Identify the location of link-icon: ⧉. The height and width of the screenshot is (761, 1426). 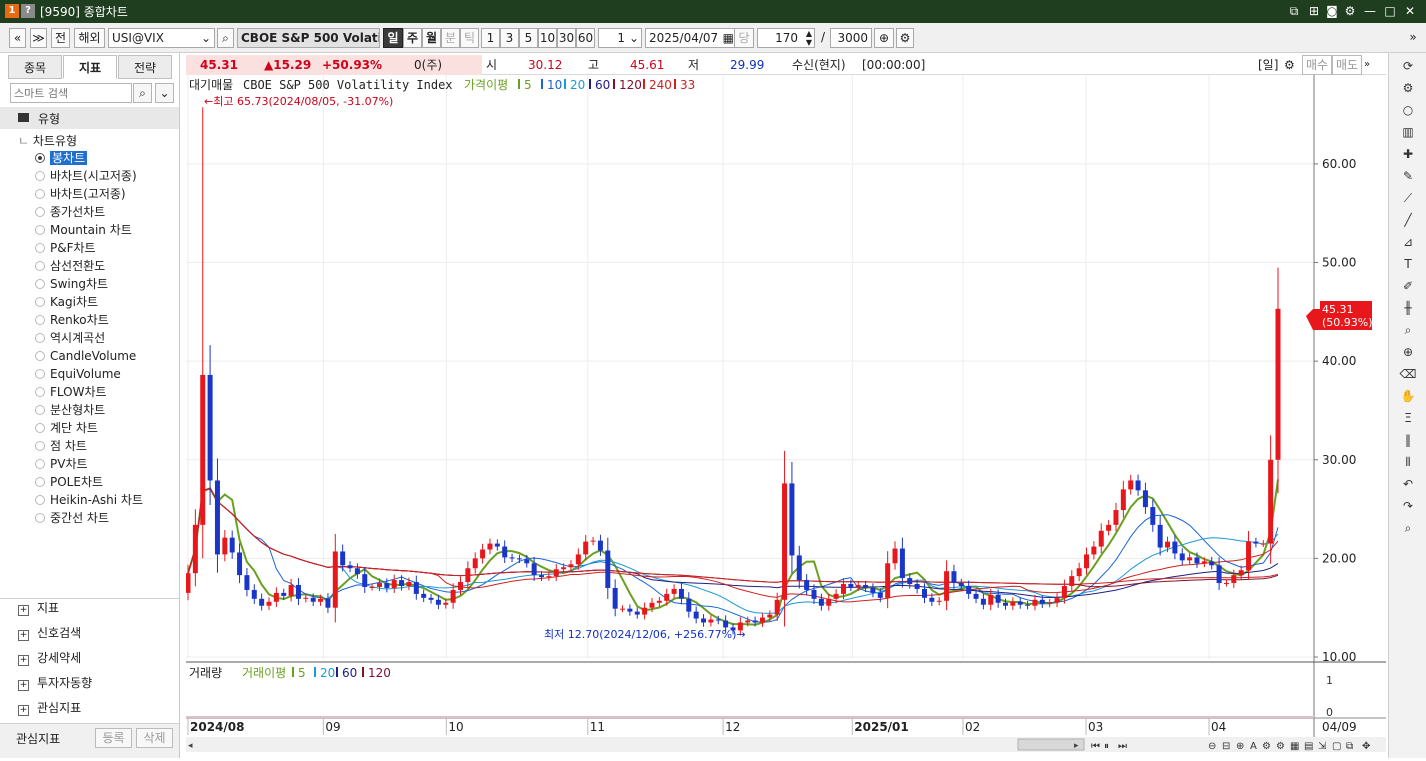
(1294, 11).